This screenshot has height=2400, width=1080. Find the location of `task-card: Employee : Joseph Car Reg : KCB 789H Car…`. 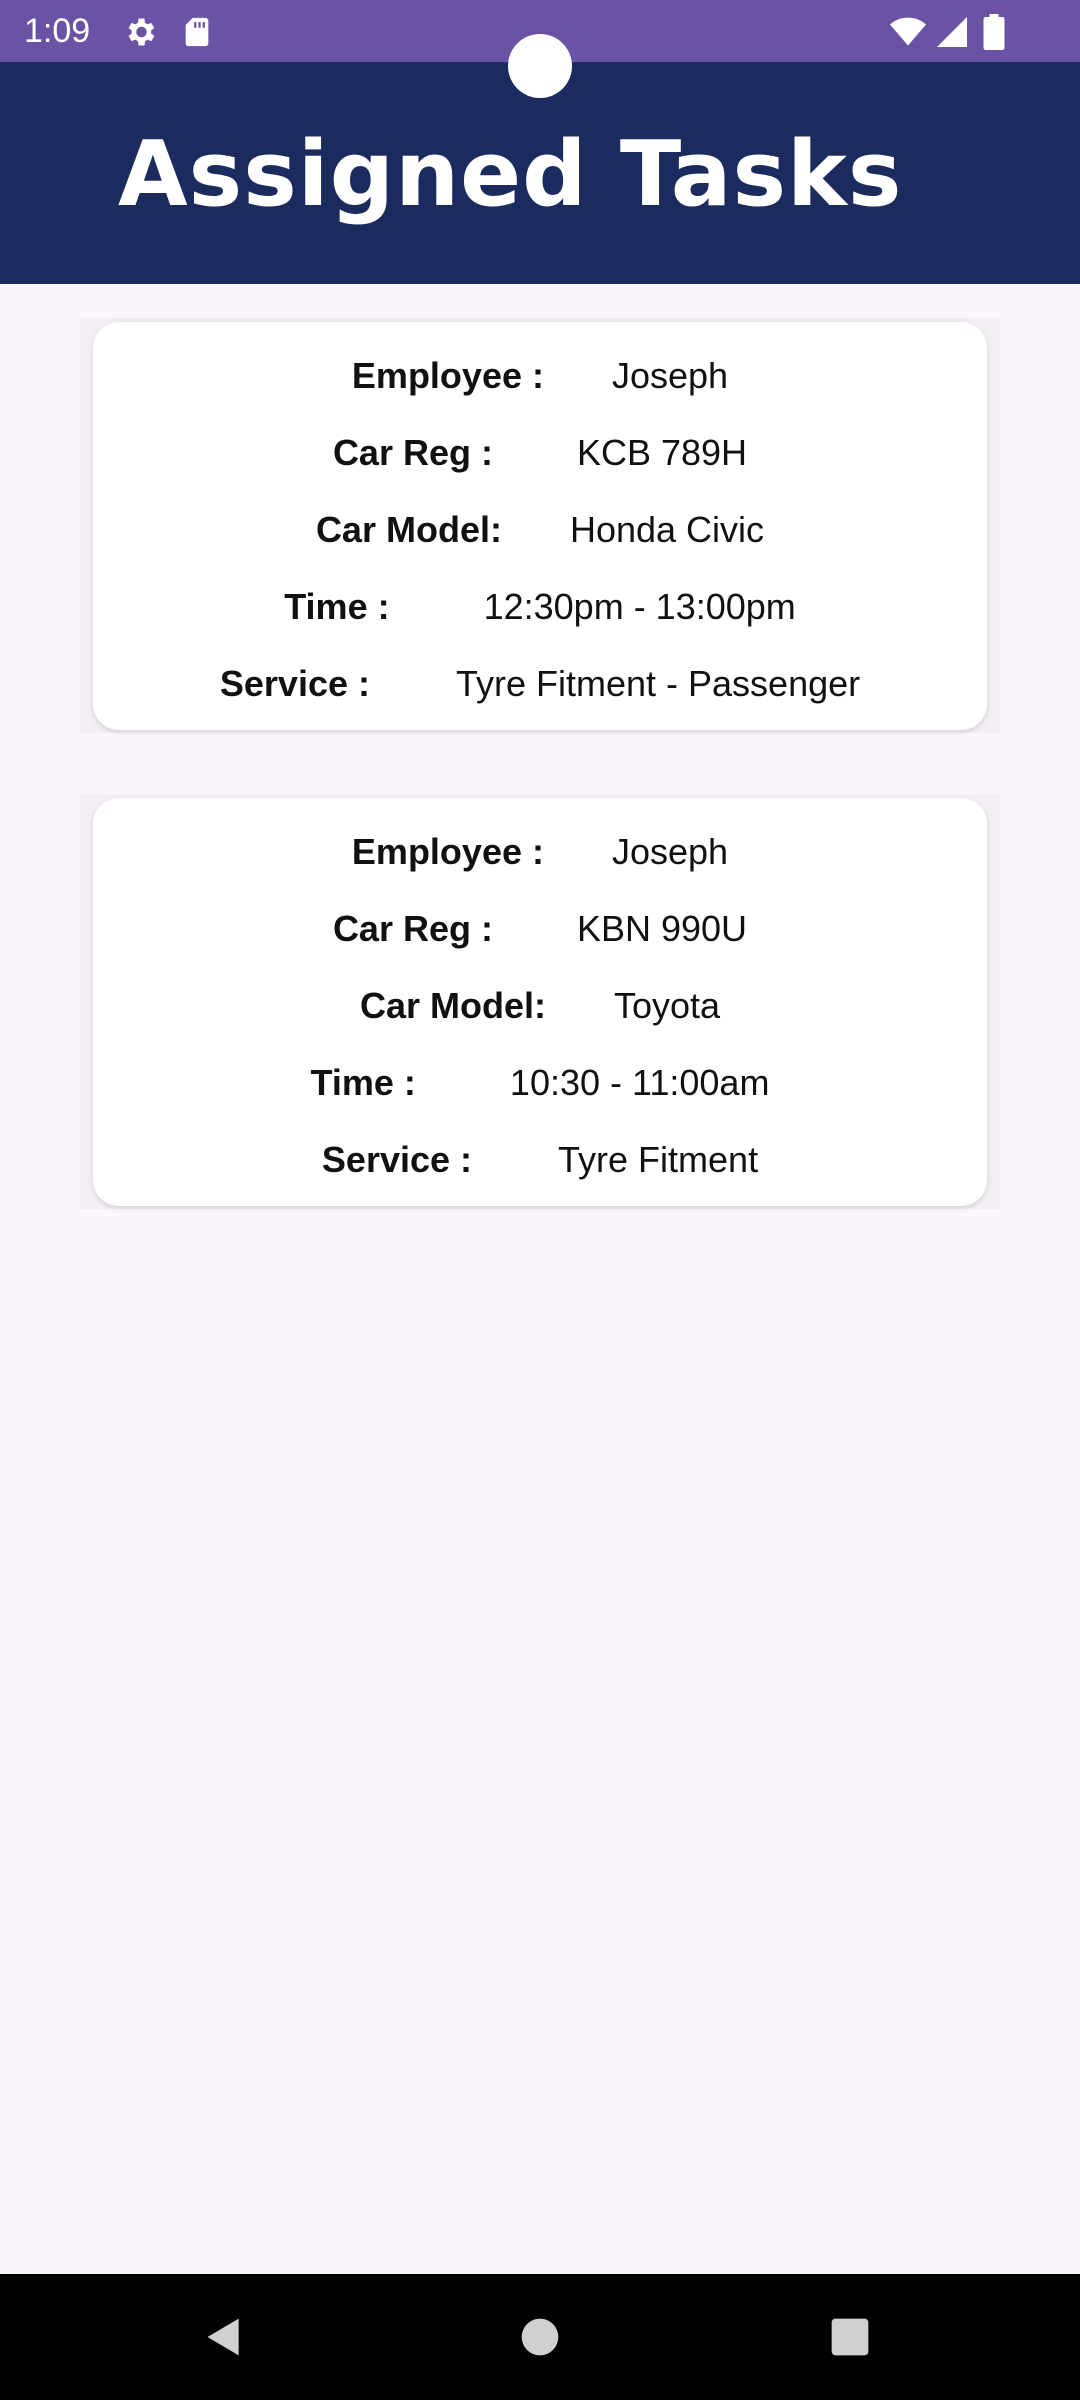

task-card: Employee : Joseph Car Reg : KCB 789H Car… is located at coordinates (540, 526).